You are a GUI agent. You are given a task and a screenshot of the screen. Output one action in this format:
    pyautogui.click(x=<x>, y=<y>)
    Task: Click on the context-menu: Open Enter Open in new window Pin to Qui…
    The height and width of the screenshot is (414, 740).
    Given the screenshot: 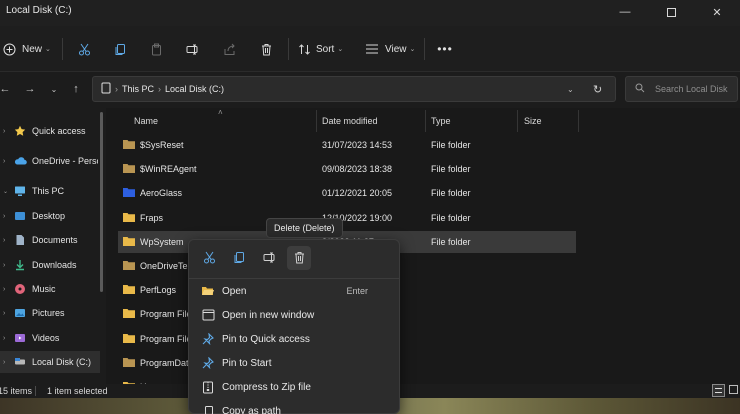 What is the action you would take?
    pyautogui.click(x=294, y=326)
    